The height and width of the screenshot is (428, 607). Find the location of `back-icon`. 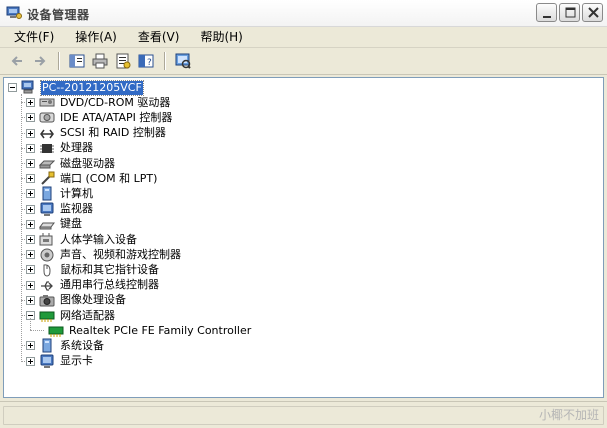

back-icon is located at coordinates (16, 61).